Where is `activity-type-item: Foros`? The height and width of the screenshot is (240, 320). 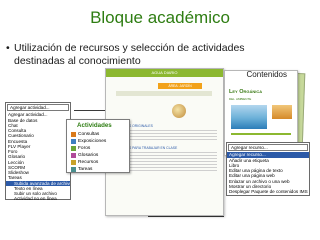 activity-type-item: Foros is located at coordinates (97, 148).